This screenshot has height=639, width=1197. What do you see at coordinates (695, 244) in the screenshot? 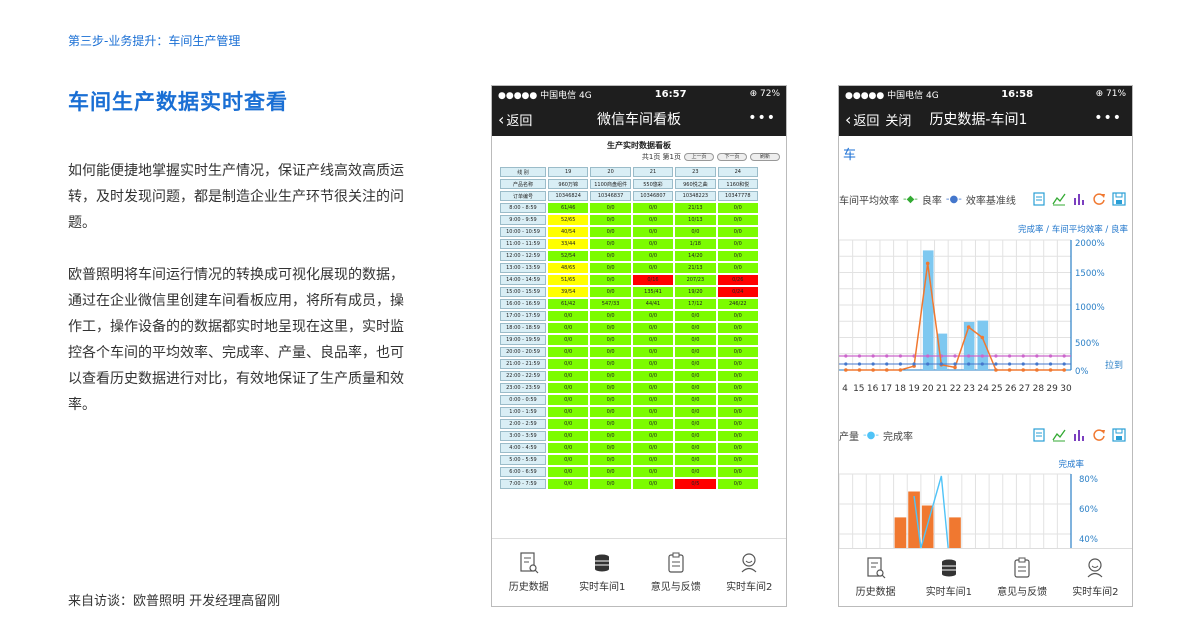
I see `status-cell: 1/18` at bounding box center [695, 244].